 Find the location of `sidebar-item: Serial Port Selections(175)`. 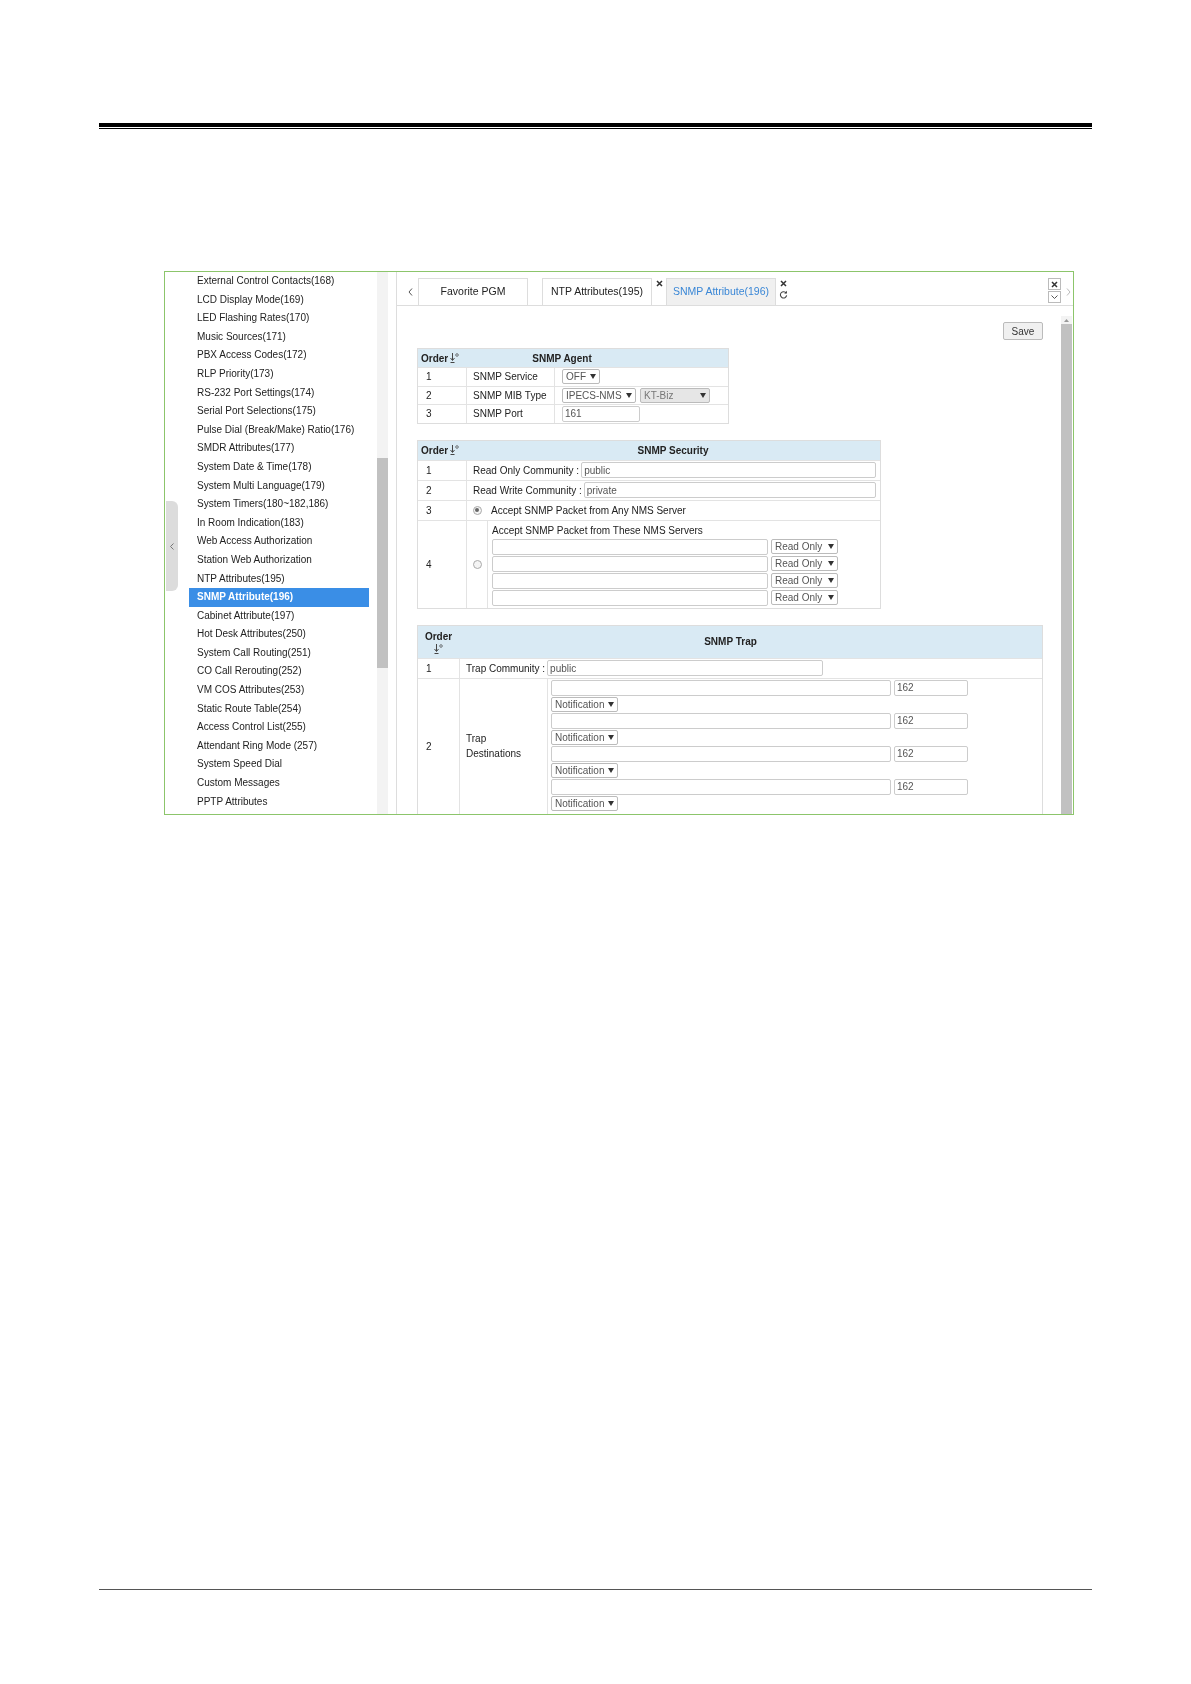

sidebar-item: Serial Port Selections(175) is located at coordinates (279, 411).